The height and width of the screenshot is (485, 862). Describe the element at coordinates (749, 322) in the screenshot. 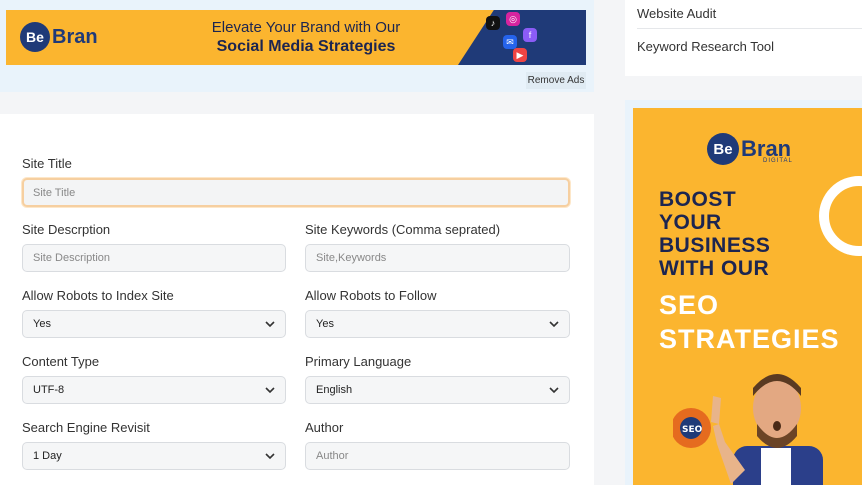

I see `ad-seo-text: SEO STRATEGIES` at that location.